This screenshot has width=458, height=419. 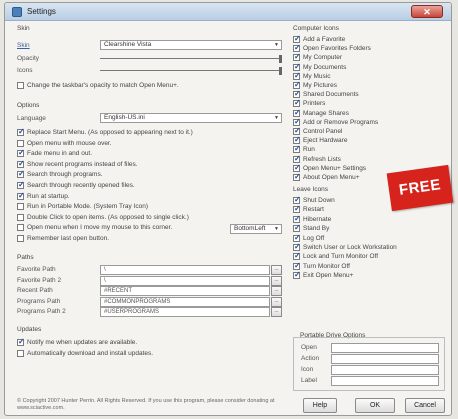 What do you see at coordinates (385, 381) in the screenshot?
I see `portable-label-input` at bounding box center [385, 381].